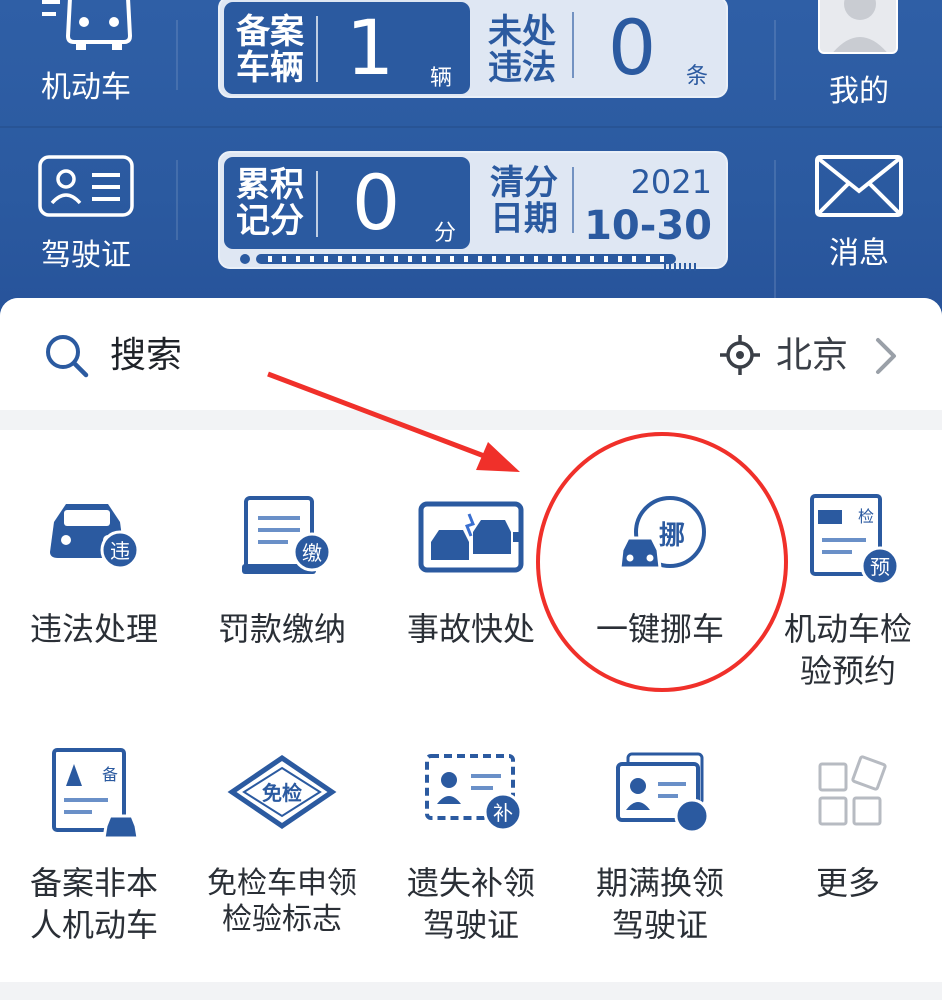 This screenshot has width=942, height=1000. I want to click on service-renew-license: 期满换领 驾驶证, so click(660, 846).